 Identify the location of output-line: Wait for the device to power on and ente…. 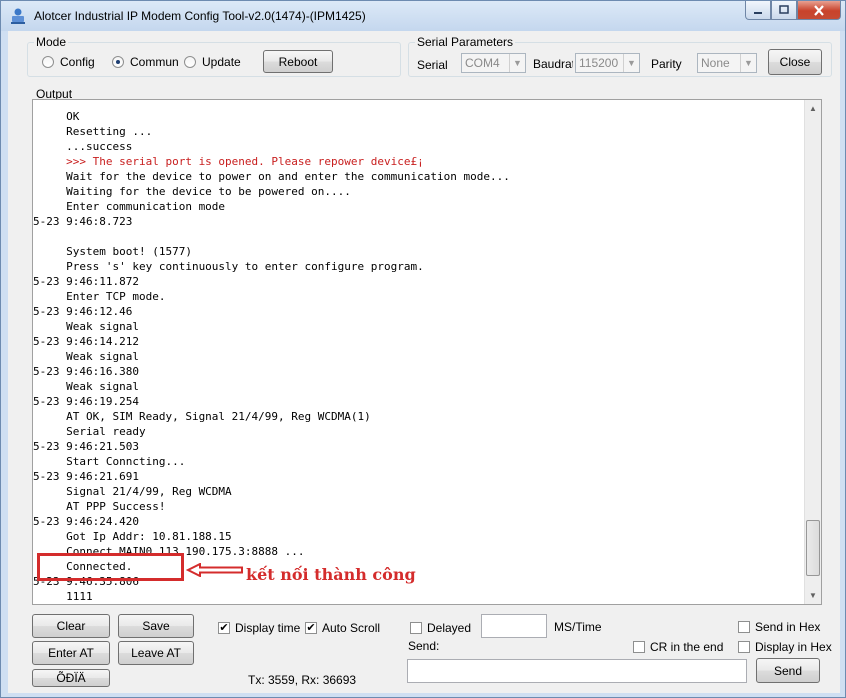
(271, 176).